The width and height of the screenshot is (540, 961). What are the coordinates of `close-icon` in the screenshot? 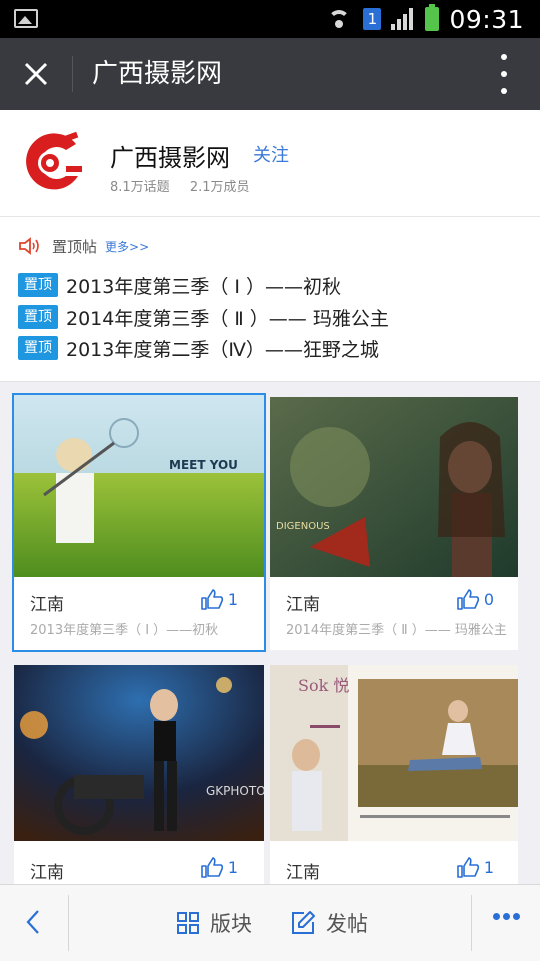 It's located at (36, 74).